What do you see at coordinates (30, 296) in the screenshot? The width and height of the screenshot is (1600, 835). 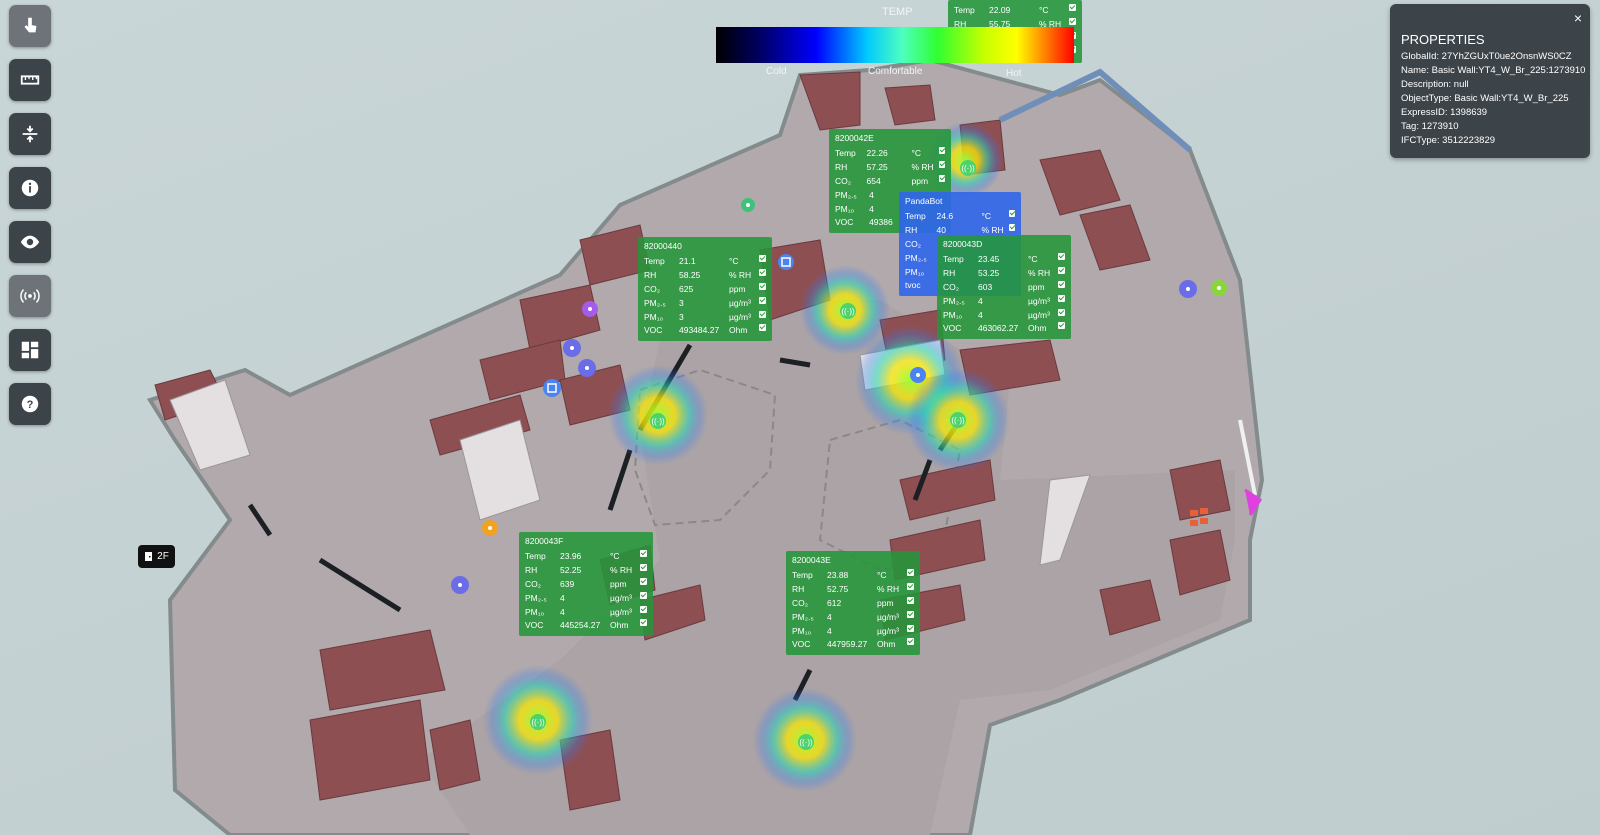 I see `sensors-button` at bounding box center [30, 296].